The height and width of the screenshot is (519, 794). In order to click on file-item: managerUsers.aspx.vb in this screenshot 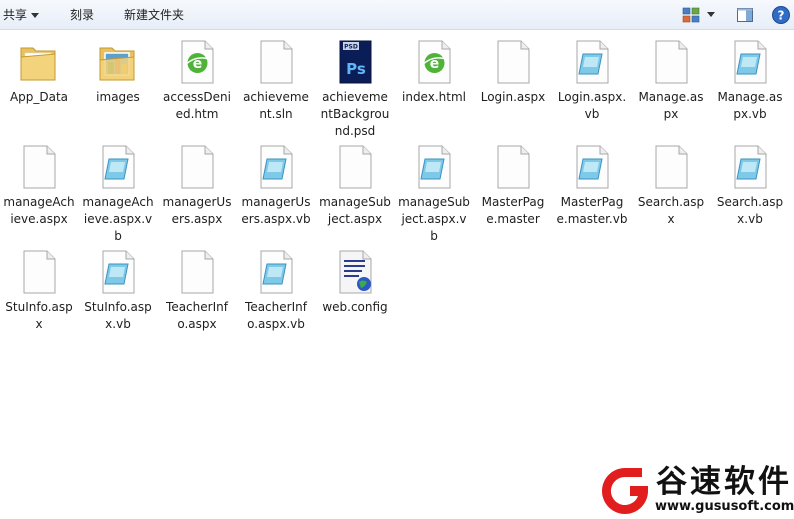, I will do `click(276, 181)`.